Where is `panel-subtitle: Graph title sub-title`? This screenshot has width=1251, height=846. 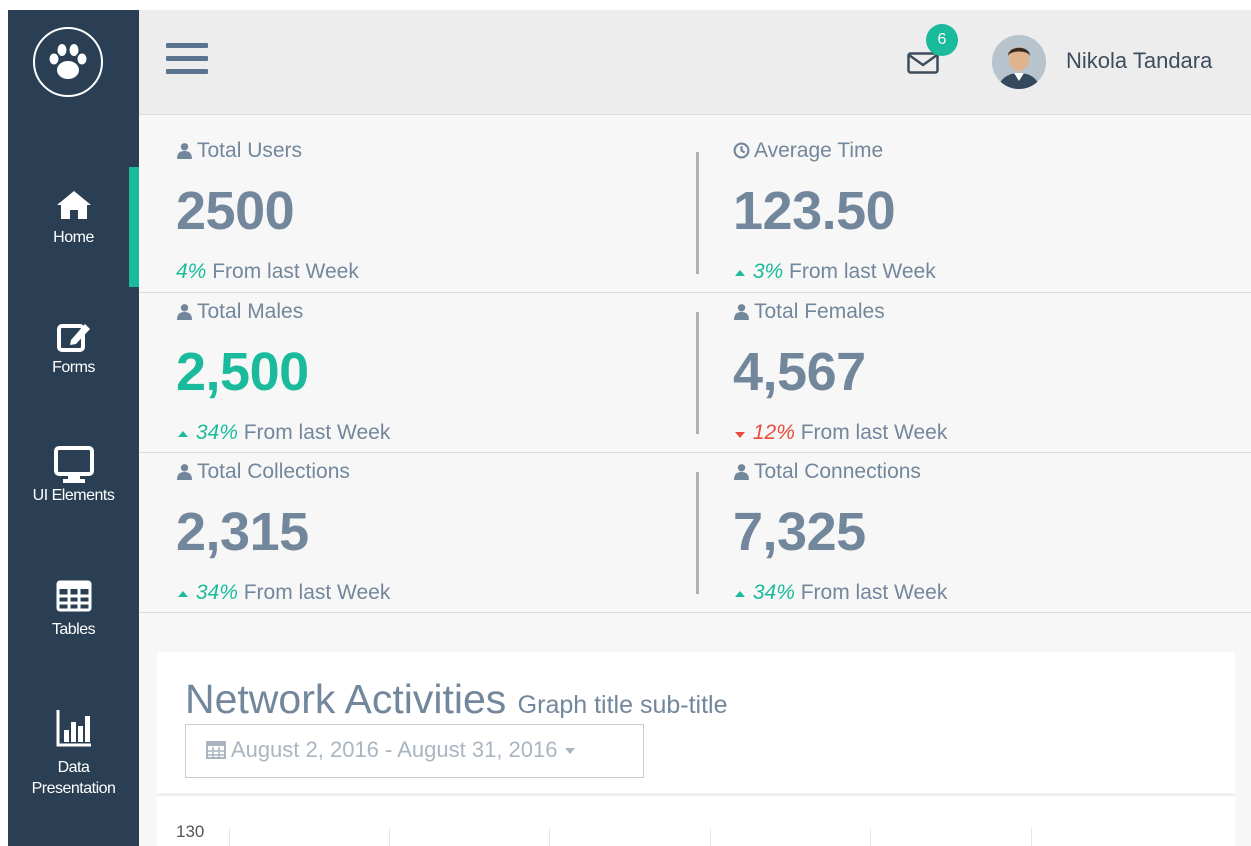
panel-subtitle: Graph title sub-title is located at coordinates (622, 705).